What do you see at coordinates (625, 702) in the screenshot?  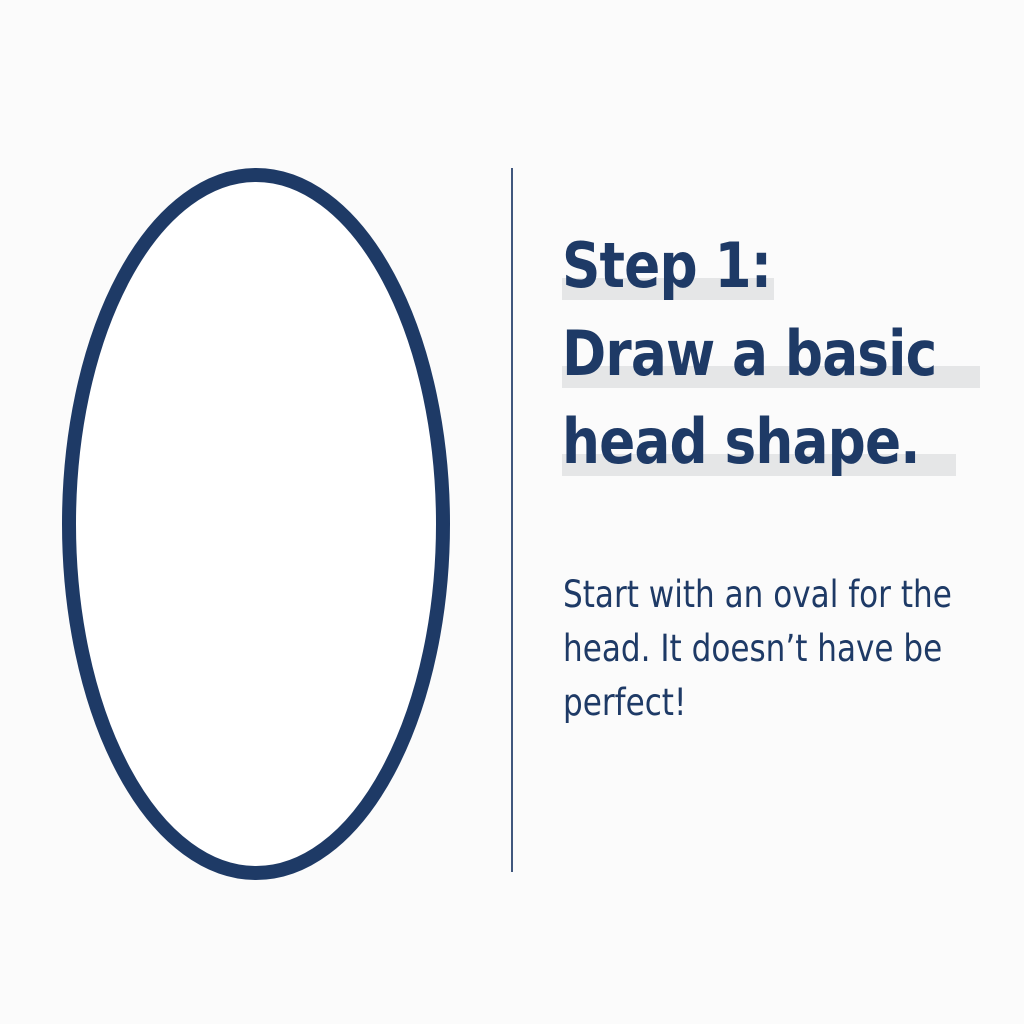 I see `description-line: perfect!` at bounding box center [625, 702].